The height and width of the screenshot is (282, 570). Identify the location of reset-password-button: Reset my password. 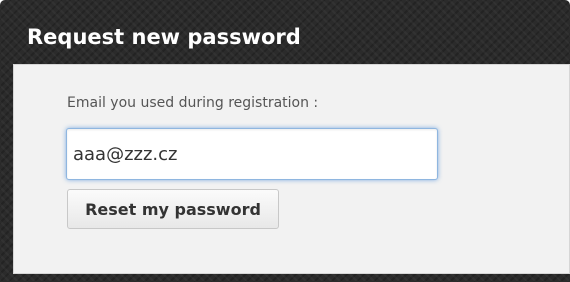
(173, 209).